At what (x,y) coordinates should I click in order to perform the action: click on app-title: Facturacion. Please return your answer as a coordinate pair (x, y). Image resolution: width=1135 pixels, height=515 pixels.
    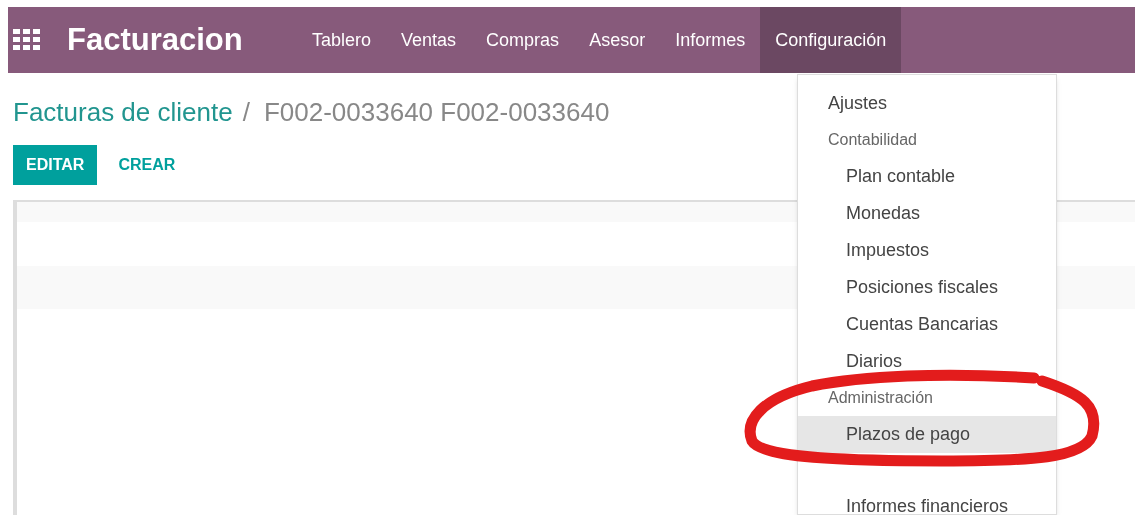
    Looking at the image, I should click on (155, 39).